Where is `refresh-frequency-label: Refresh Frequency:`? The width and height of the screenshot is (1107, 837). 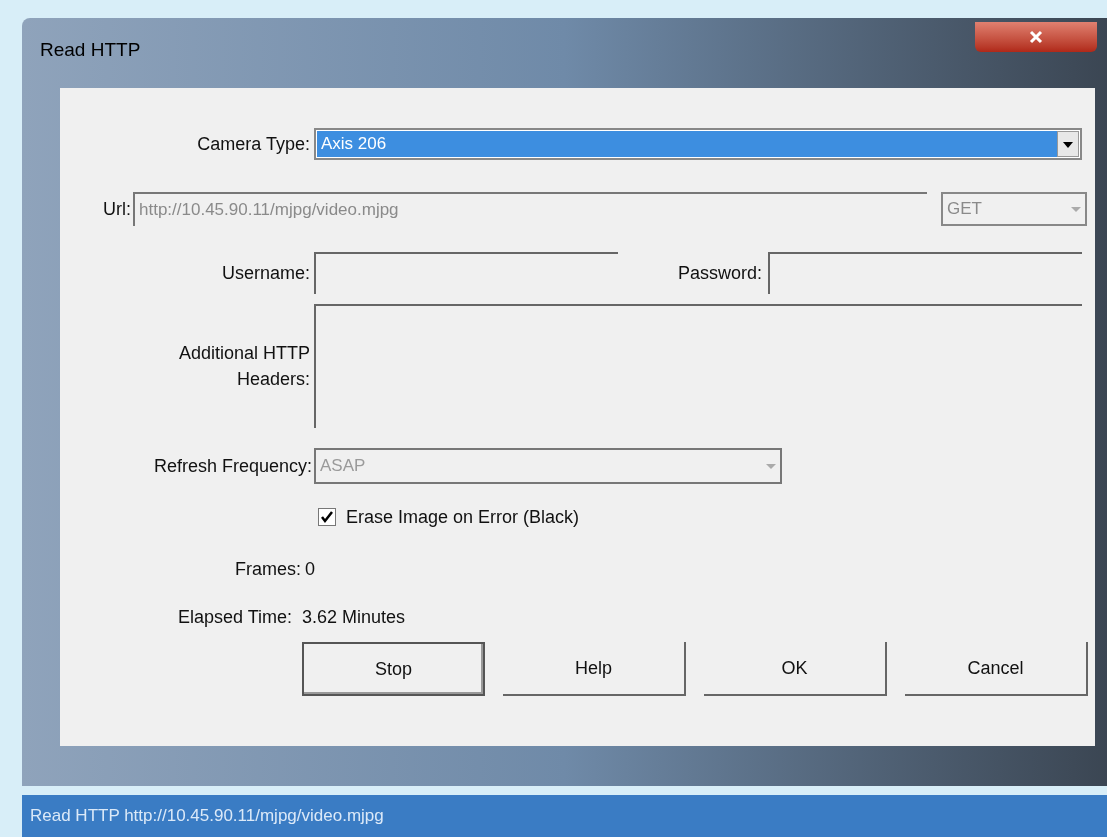
refresh-frequency-label: Refresh Frequency: is located at coordinates (232, 466).